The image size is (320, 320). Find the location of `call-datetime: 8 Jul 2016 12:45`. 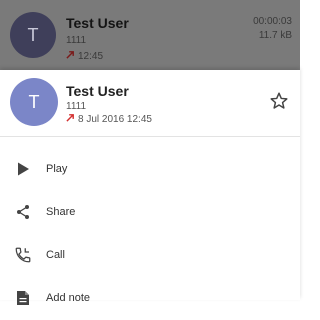

call-datetime: 8 Jul 2016 12:45 is located at coordinates (115, 119).